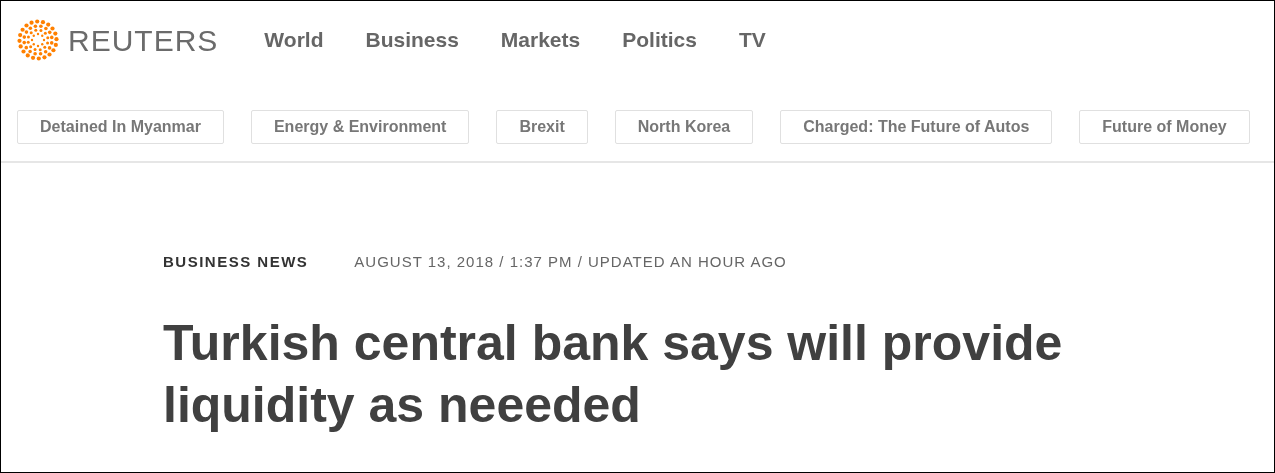 The image size is (1275, 473). What do you see at coordinates (1164, 127) in the screenshot?
I see `topic-link: Future of Money` at bounding box center [1164, 127].